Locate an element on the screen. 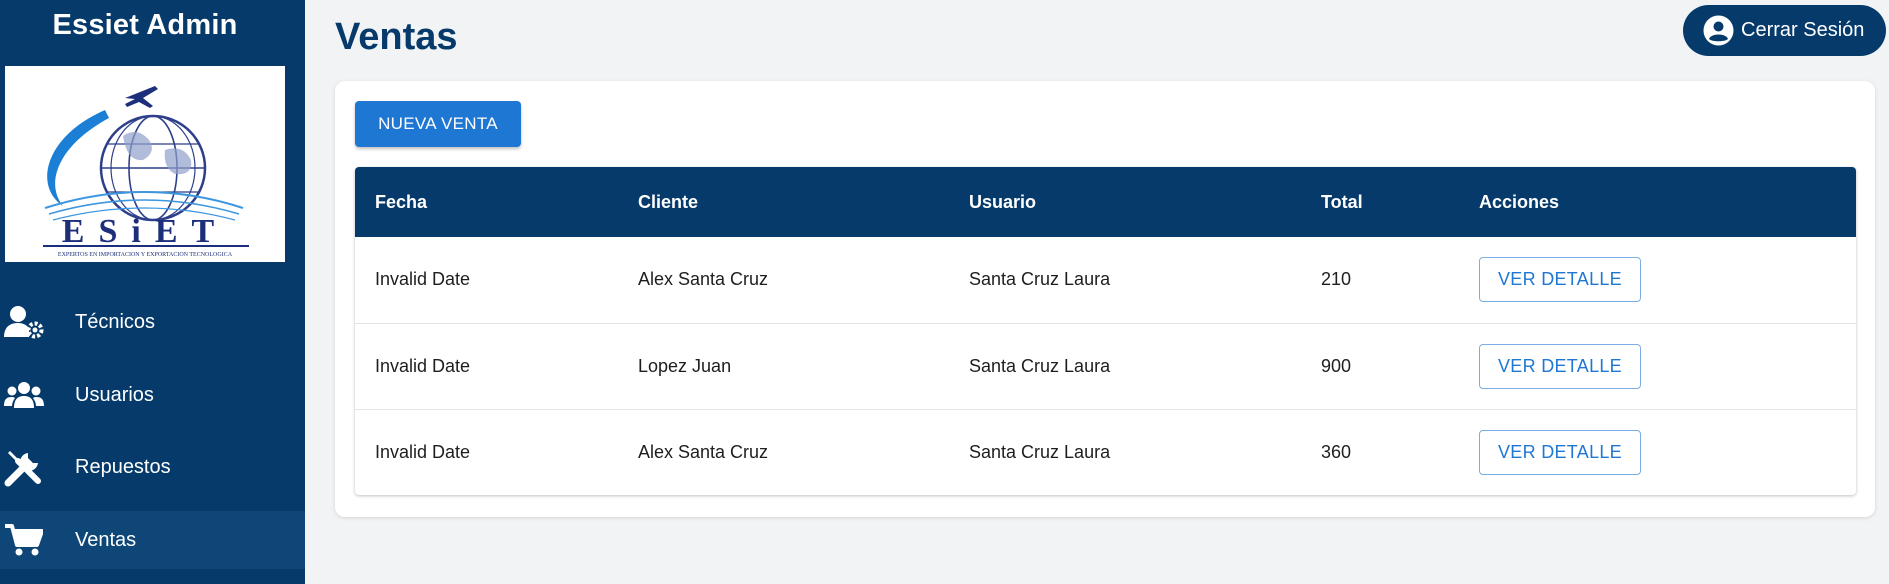  sidebar-item-label: Repuestos is located at coordinates (123, 466).